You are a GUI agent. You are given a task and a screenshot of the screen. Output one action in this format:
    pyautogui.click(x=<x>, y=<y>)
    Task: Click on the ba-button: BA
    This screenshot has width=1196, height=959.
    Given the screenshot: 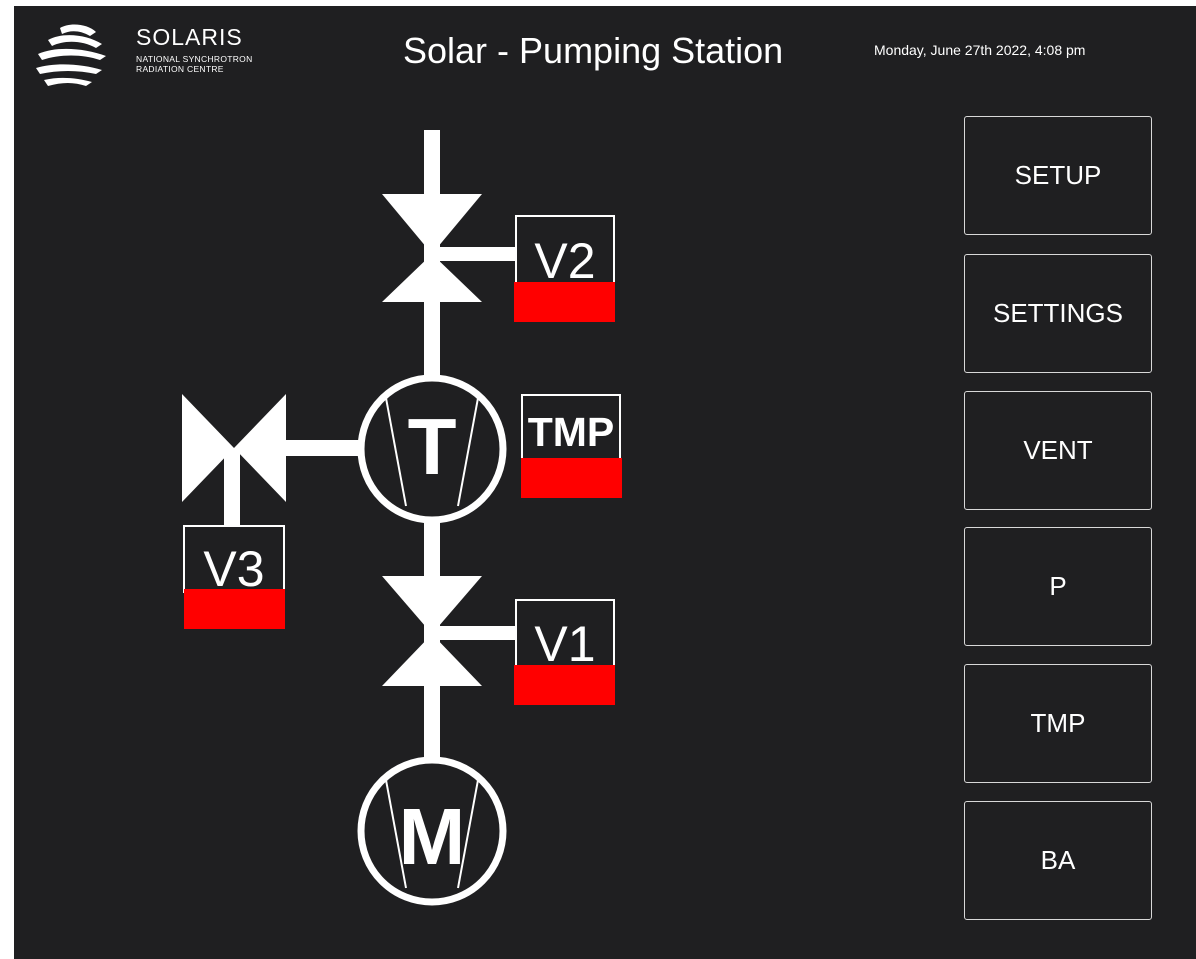 What is the action you would take?
    pyautogui.click(x=1058, y=860)
    